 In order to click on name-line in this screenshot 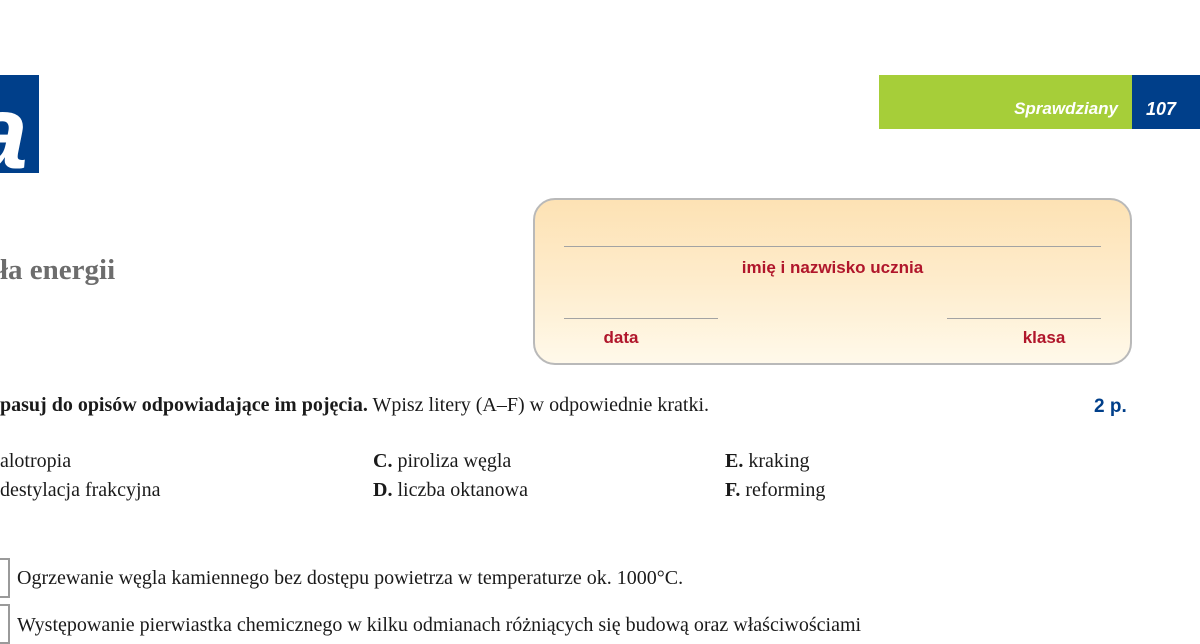, I will do `click(832, 246)`.